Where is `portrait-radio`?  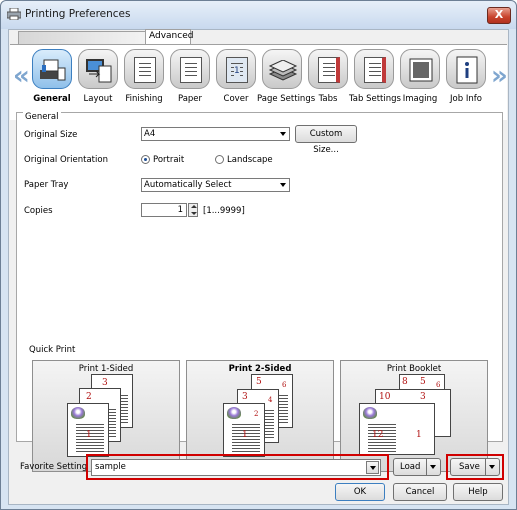
portrait-radio is located at coordinates (145, 159).